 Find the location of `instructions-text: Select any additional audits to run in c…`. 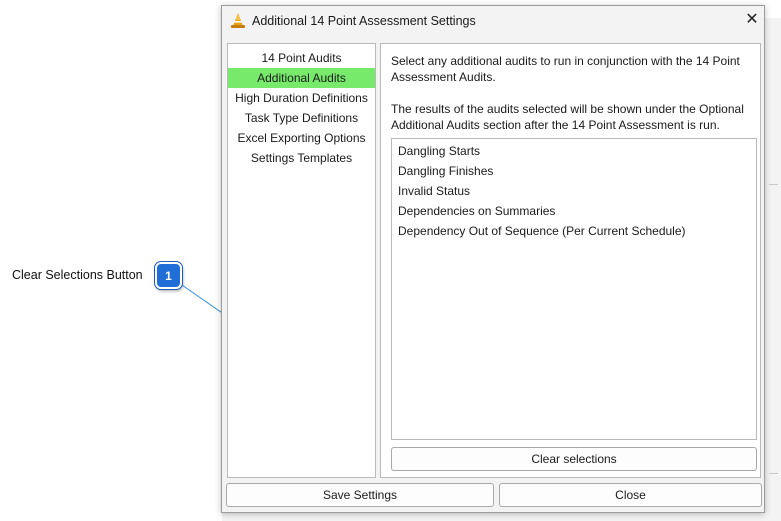

instructions-text: Select any additional audits to run in c… is located at coordinates (565, 69).